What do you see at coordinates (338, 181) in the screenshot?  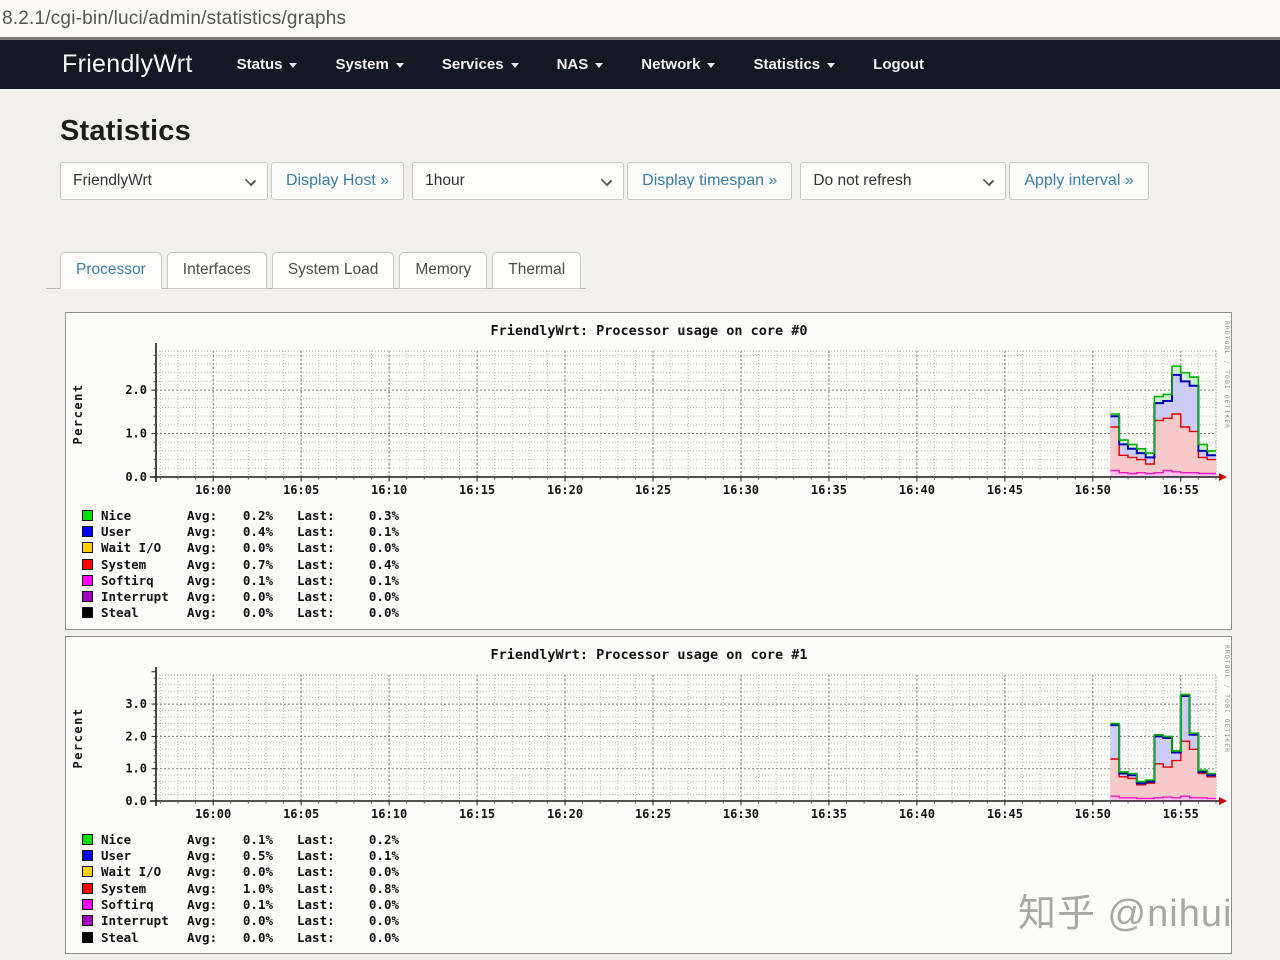 I see `display-host-button: Display Host »` at bounding box center [338, 181].